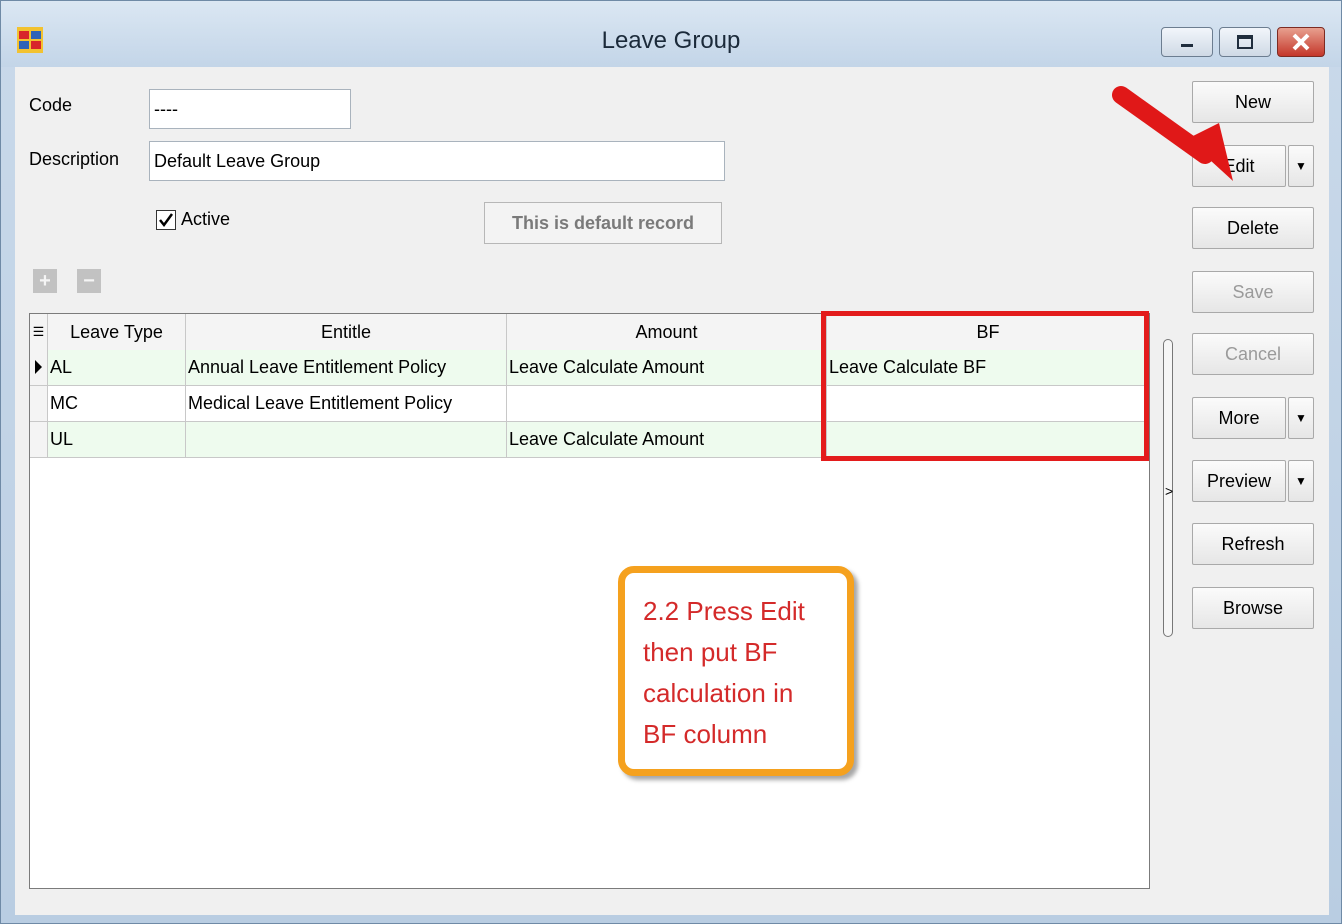 The width and height of the screenshot is (1342, 924). Describe the element at coordinates (346, 368) in the screenshot. I see `cell-entitle: Annual Leave Entitlement Policy` at that location.